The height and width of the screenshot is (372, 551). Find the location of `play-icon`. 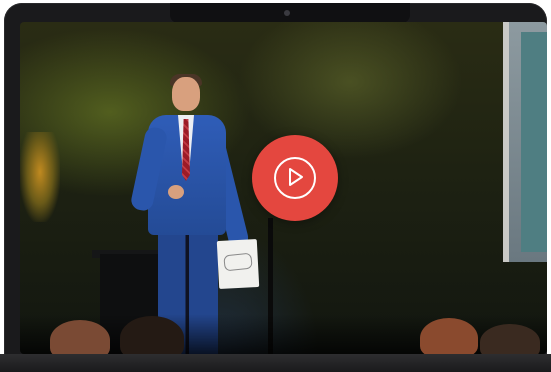

play-icon is located at coordinates (296, 177).